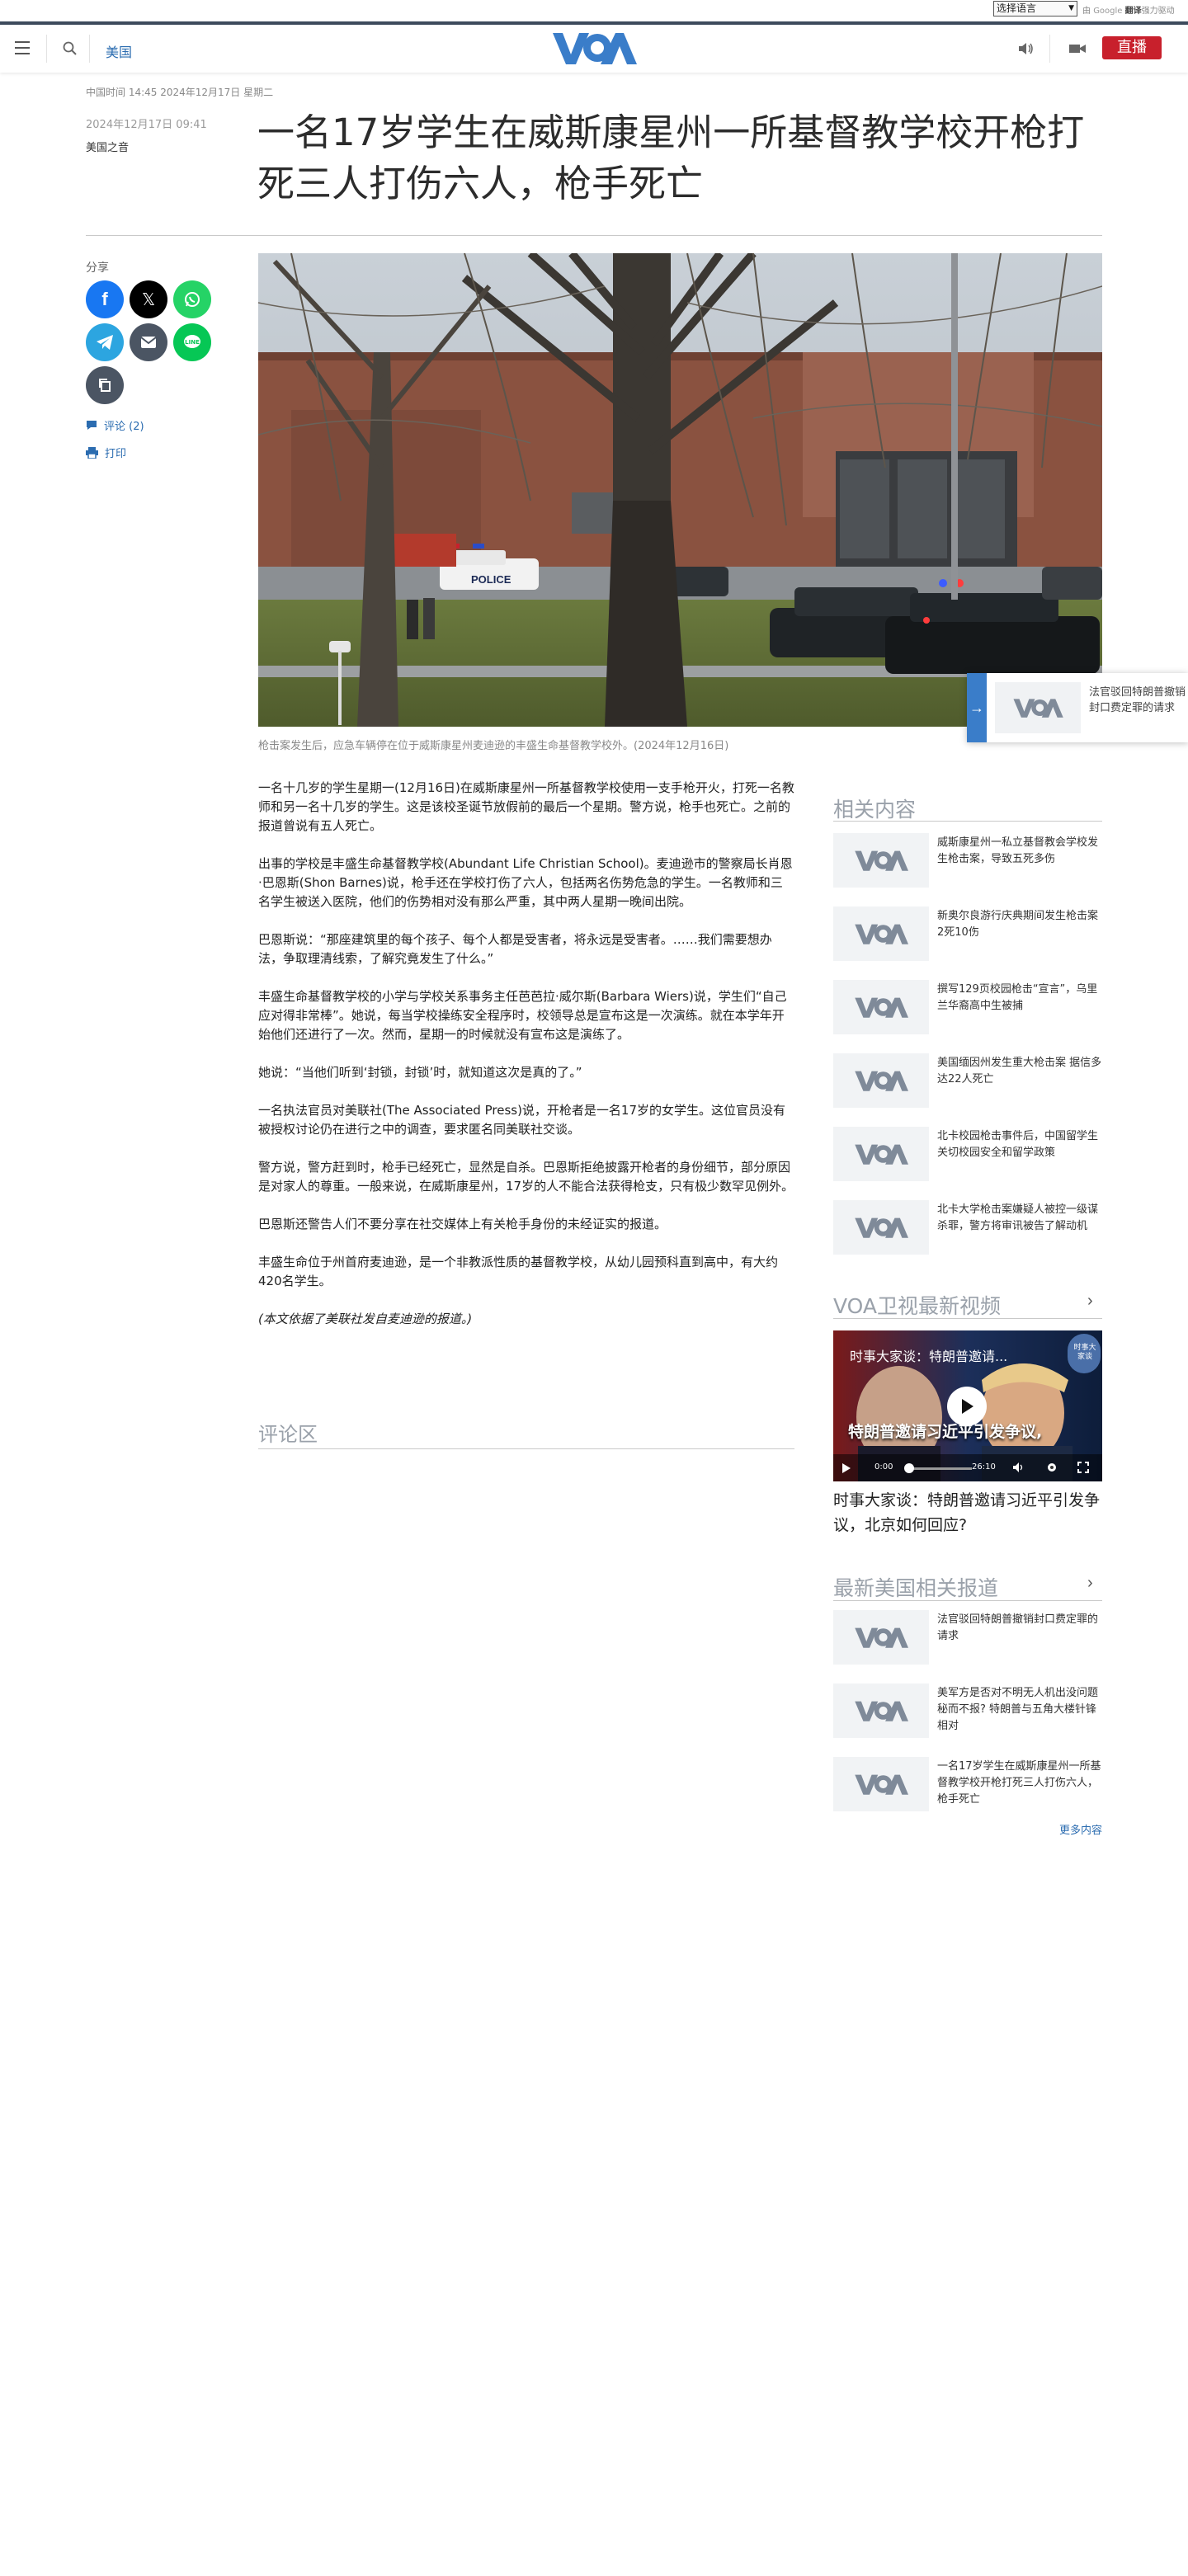 The image size is (1188, 2576). I want to click on article-paragraph: 巴恩斯还警告人们不要分享在社交媒体上有关枪手身份的未经证实的报道。, so click(462, 1224).